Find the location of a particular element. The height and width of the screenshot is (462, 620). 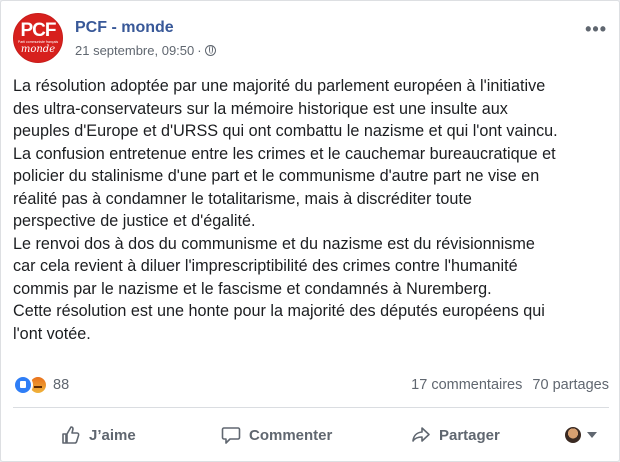

avatar-logo-script: monde is located at coordinates (38, 49).